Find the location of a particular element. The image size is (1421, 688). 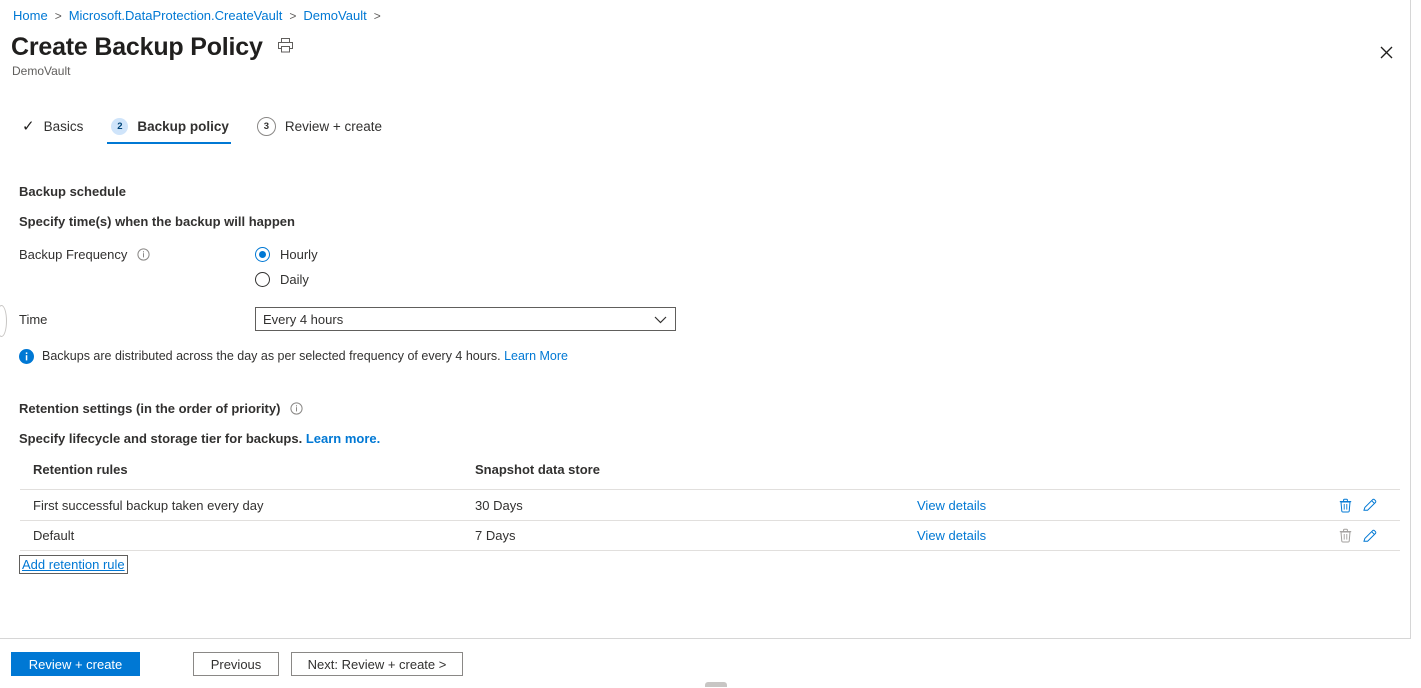

tab-basics: ✓ Basics is located at coordinates (57, 128).